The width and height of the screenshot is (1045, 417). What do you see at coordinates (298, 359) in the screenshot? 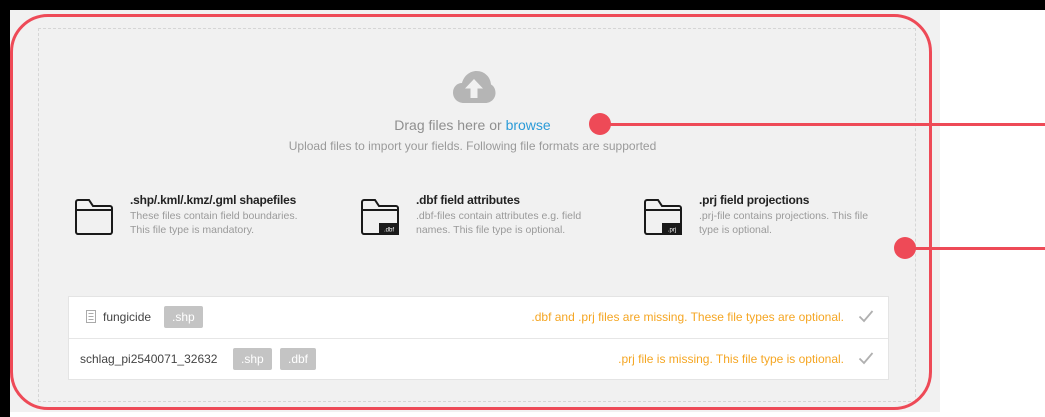
I see `file-tag-dbf: .dbf` at bounding box center [298, 359].